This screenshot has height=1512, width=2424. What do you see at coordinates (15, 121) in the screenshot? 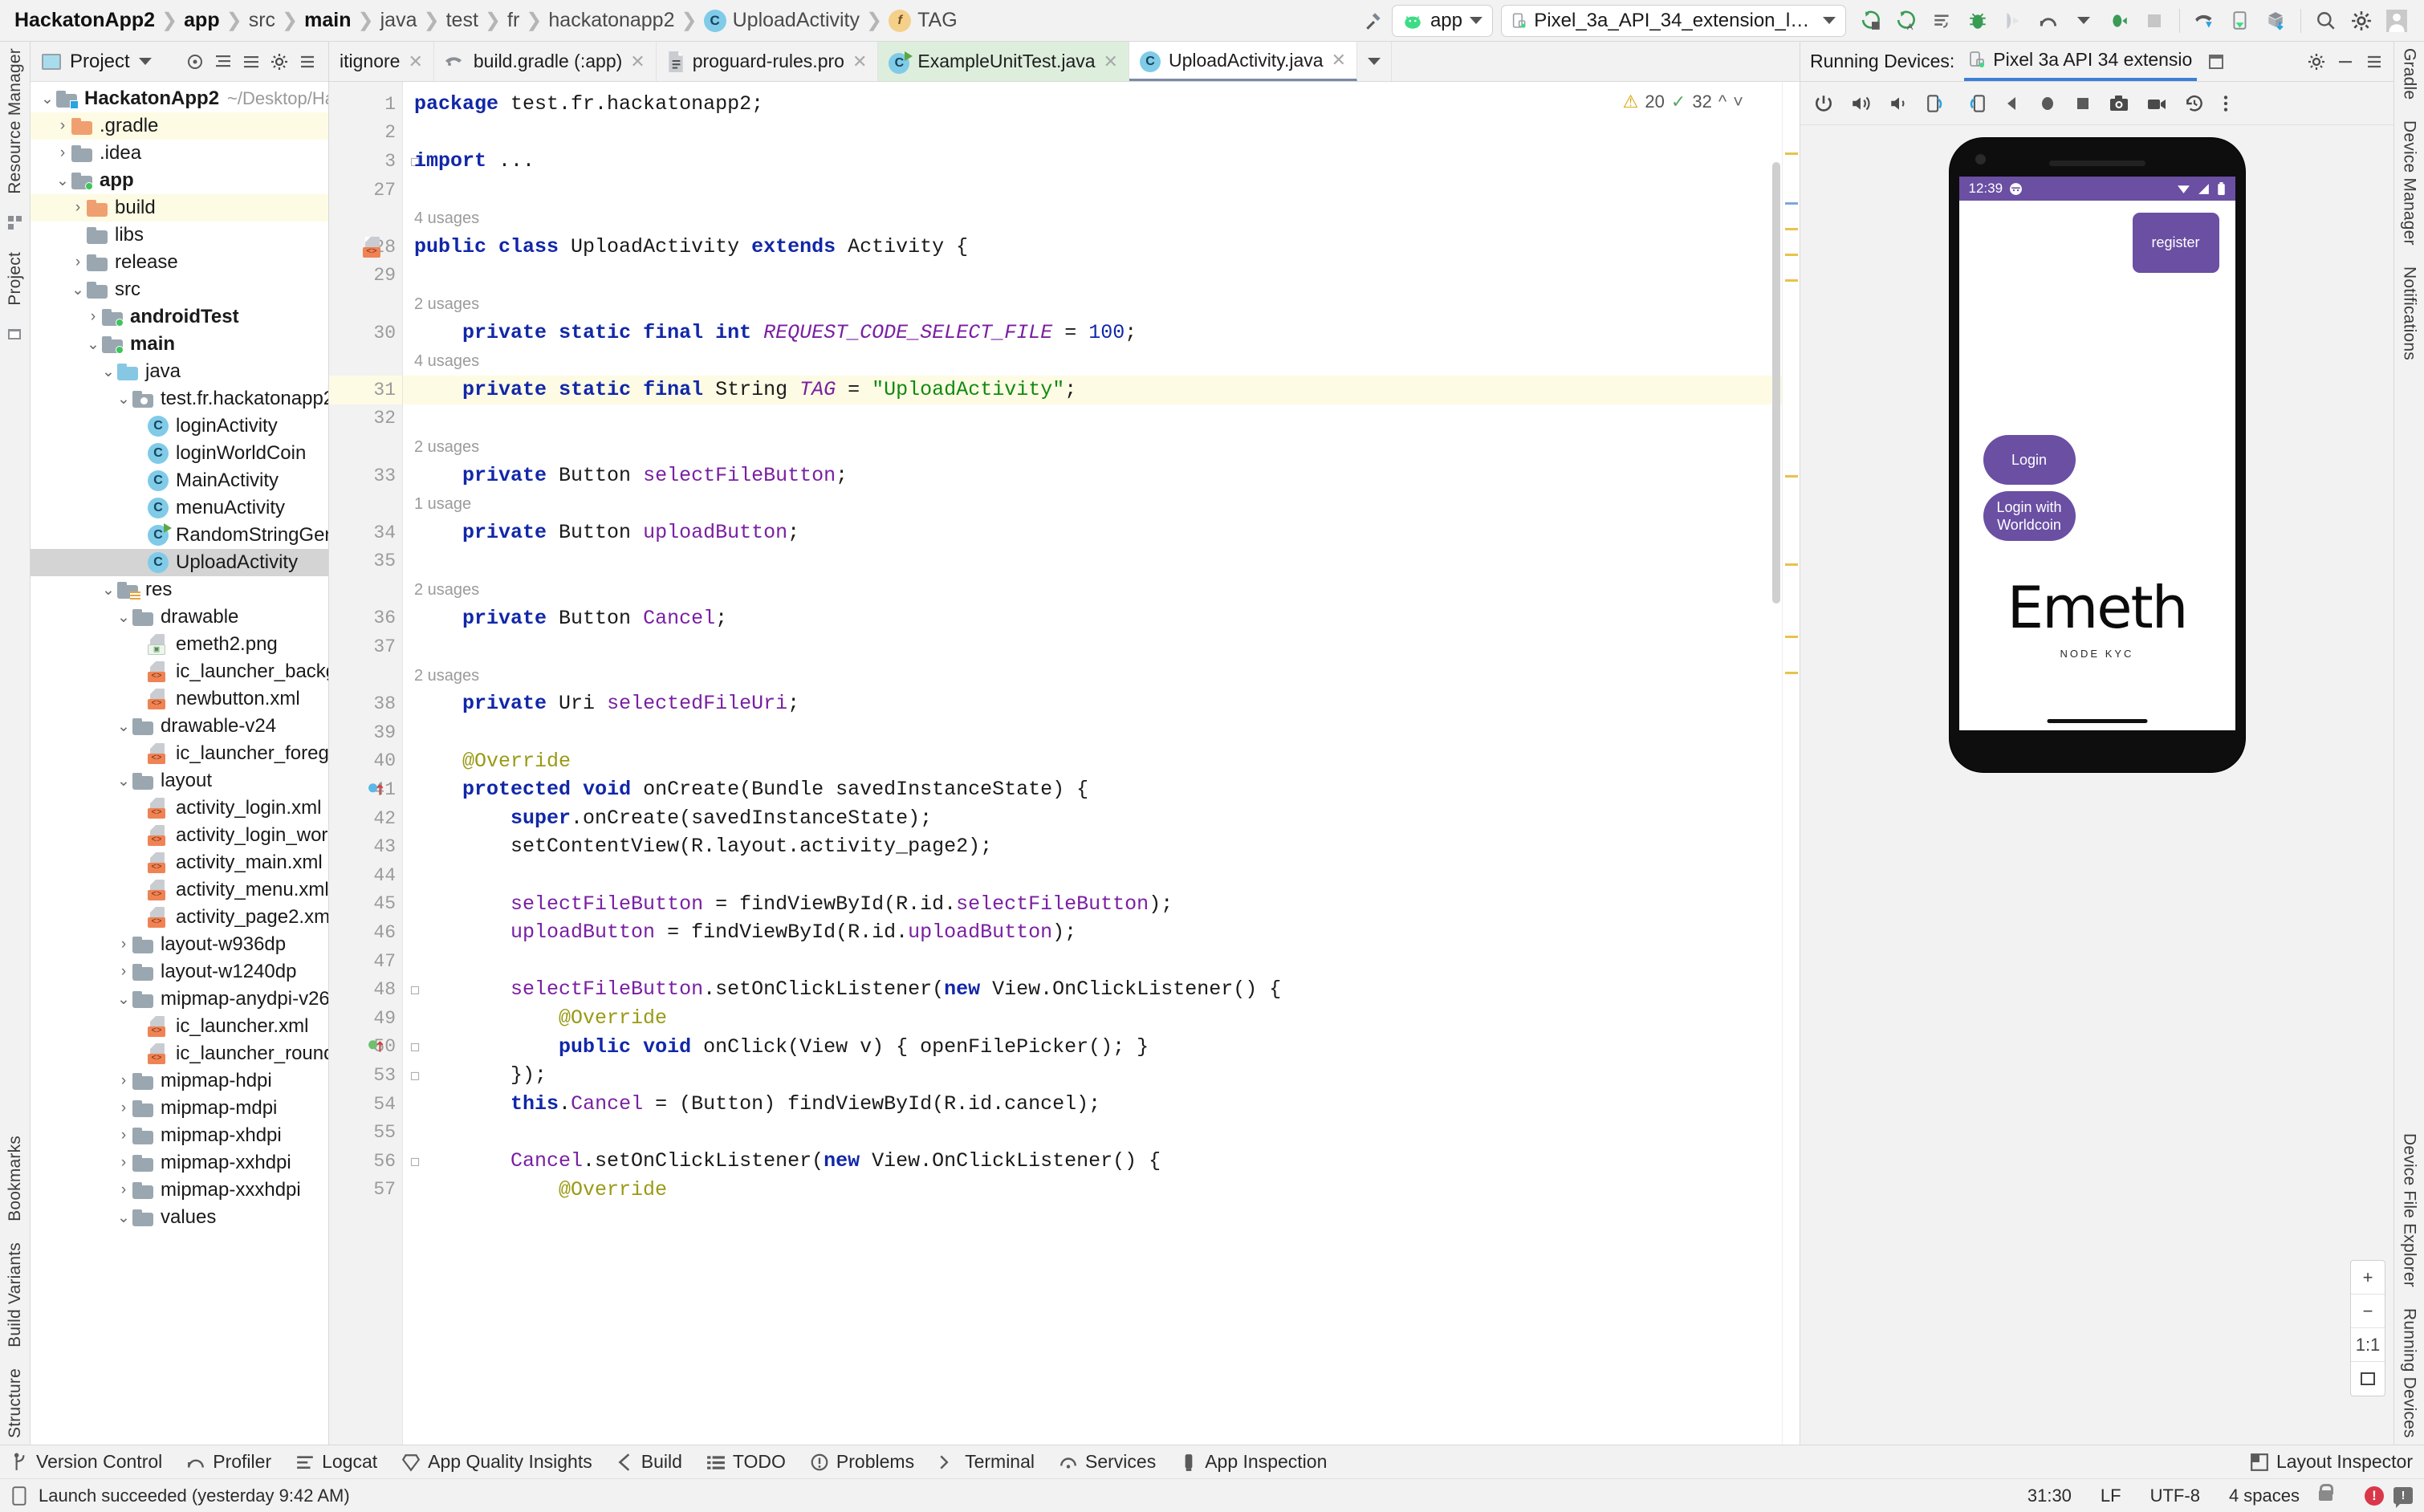
I see `rail-item-resource-manager: Resource Manager` at bounding box center [15, 121].